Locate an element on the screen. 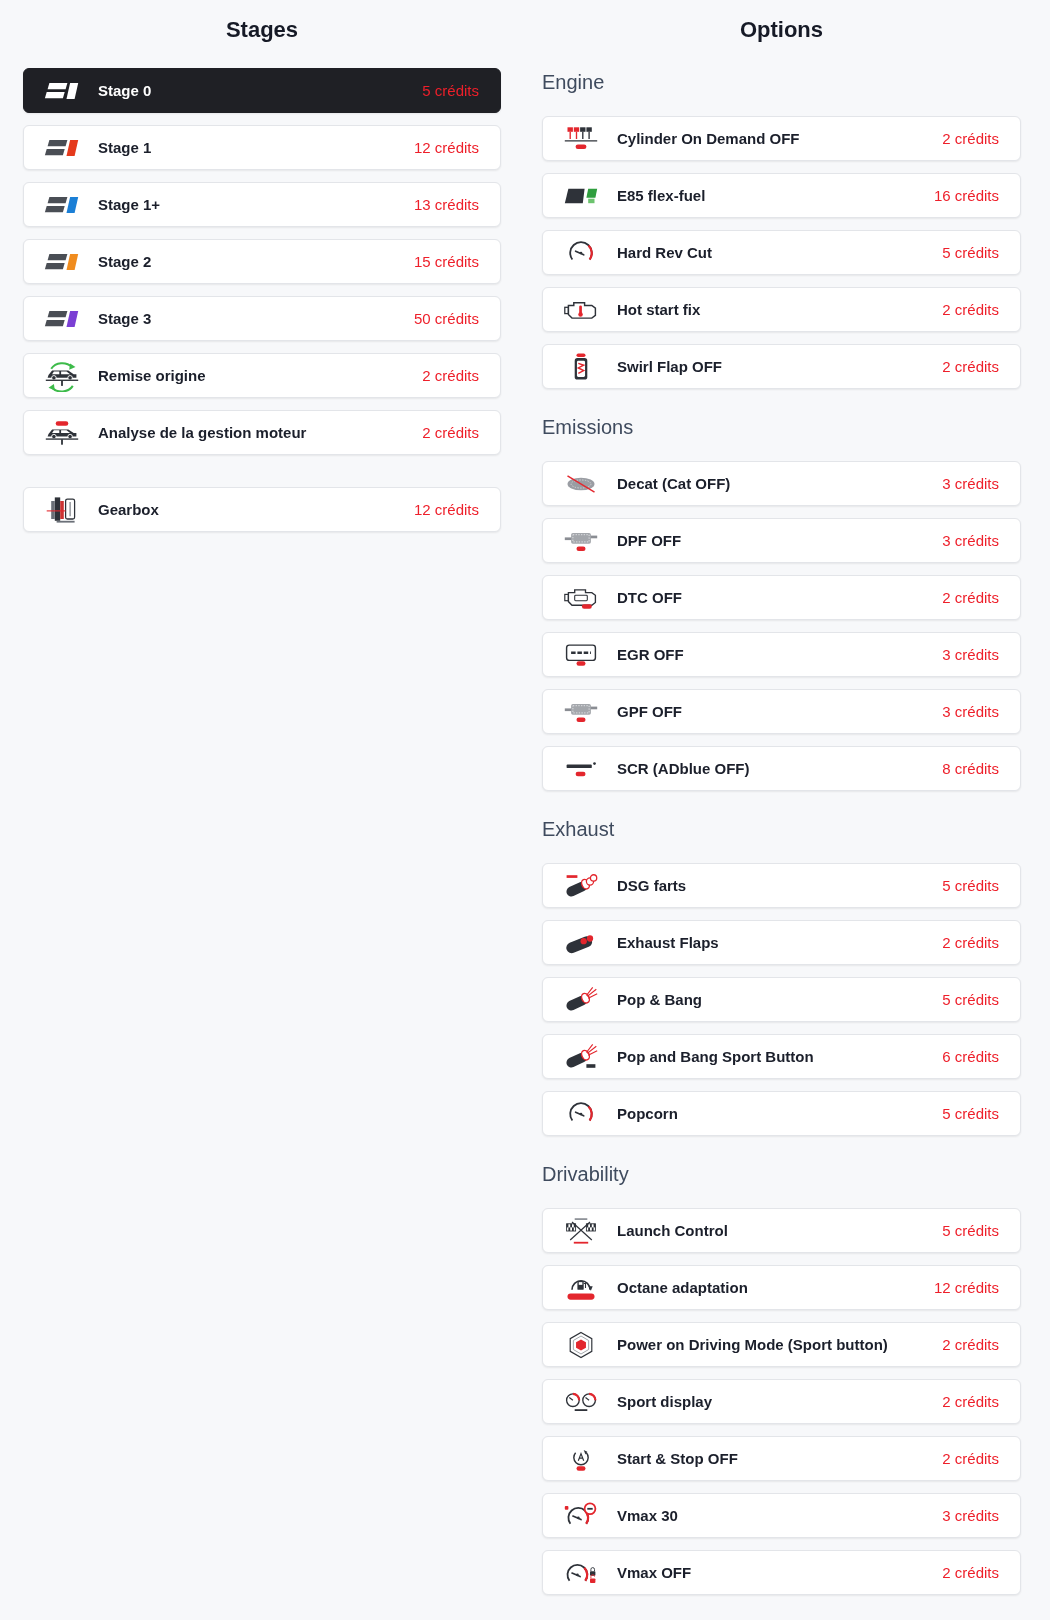 Image resolution: width=1050 pixels, height=1620 pixels. section-heading: Drivability is located at coordinates (585, 1174).